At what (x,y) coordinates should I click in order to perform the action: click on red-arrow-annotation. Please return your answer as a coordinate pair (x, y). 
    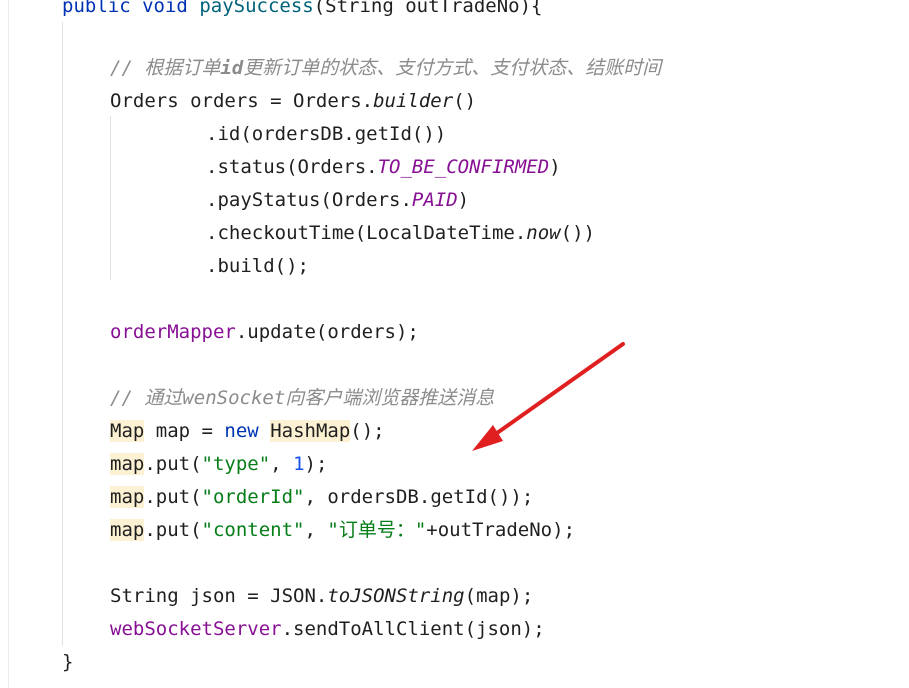
    Looking at the image, I should click on (548, 396).